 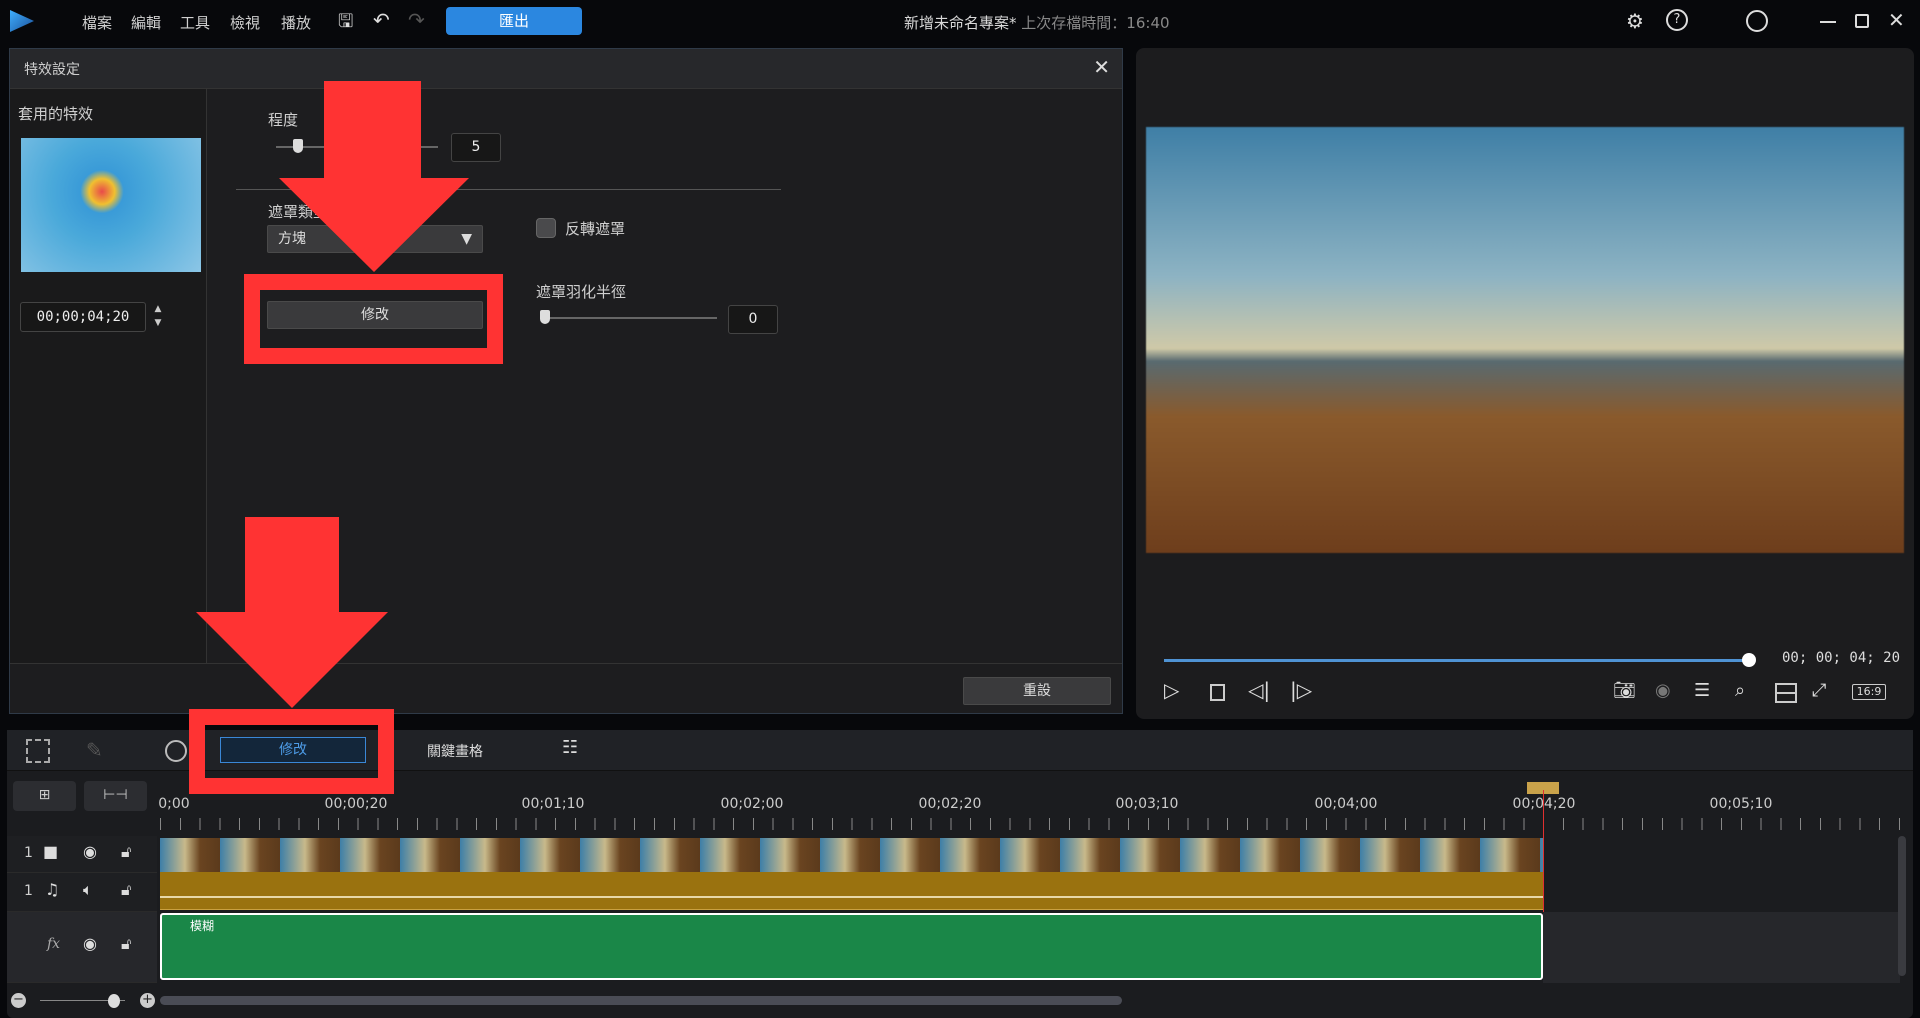 I want to click on restore-icon, so click(x=1862, y=21).